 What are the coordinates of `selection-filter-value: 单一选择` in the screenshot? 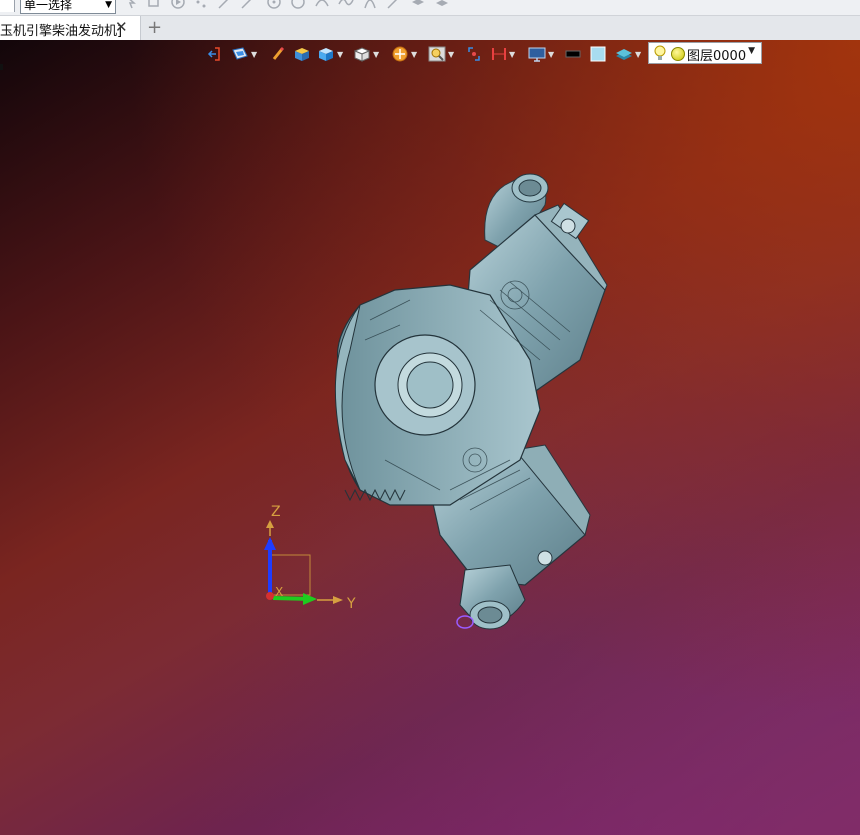 It's located at (48, 6).